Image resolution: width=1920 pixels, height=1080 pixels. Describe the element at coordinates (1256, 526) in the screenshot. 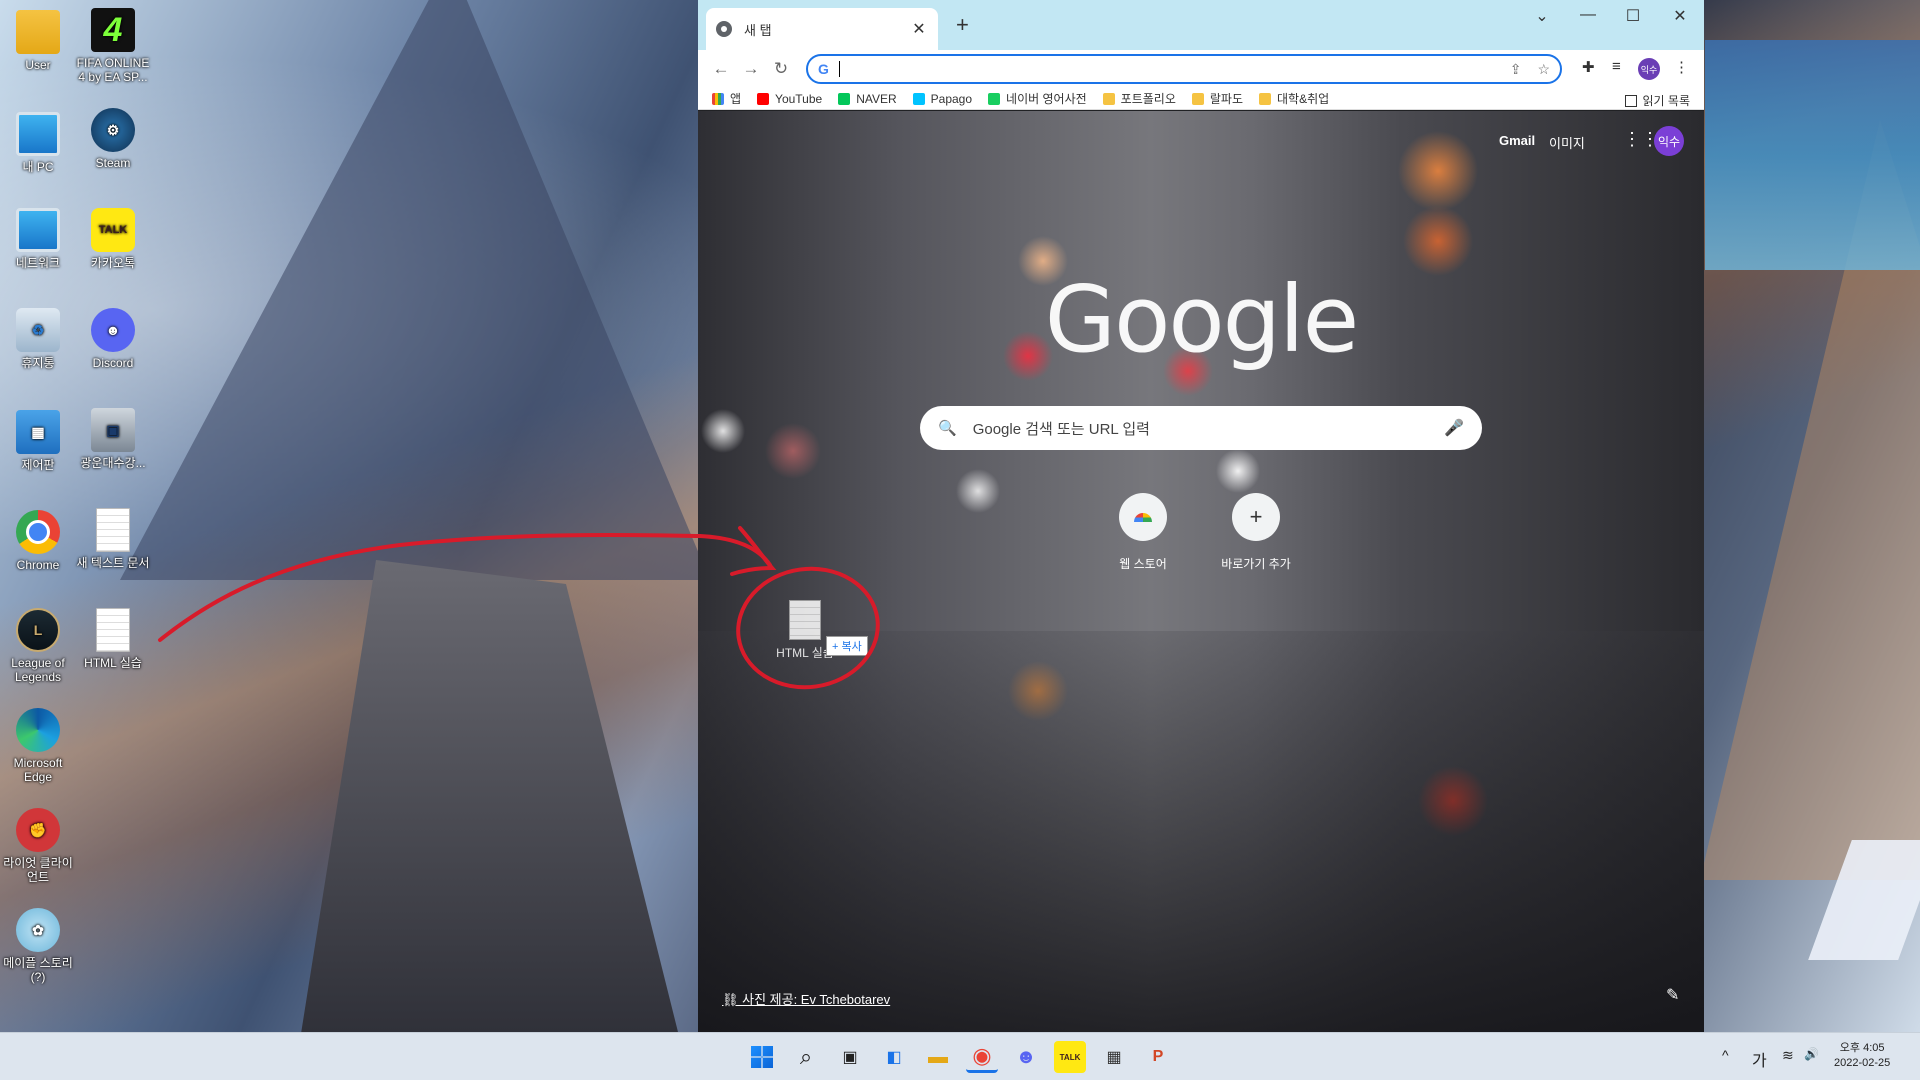

I see `shortcut-add: + 바로가기 추가` at that location.